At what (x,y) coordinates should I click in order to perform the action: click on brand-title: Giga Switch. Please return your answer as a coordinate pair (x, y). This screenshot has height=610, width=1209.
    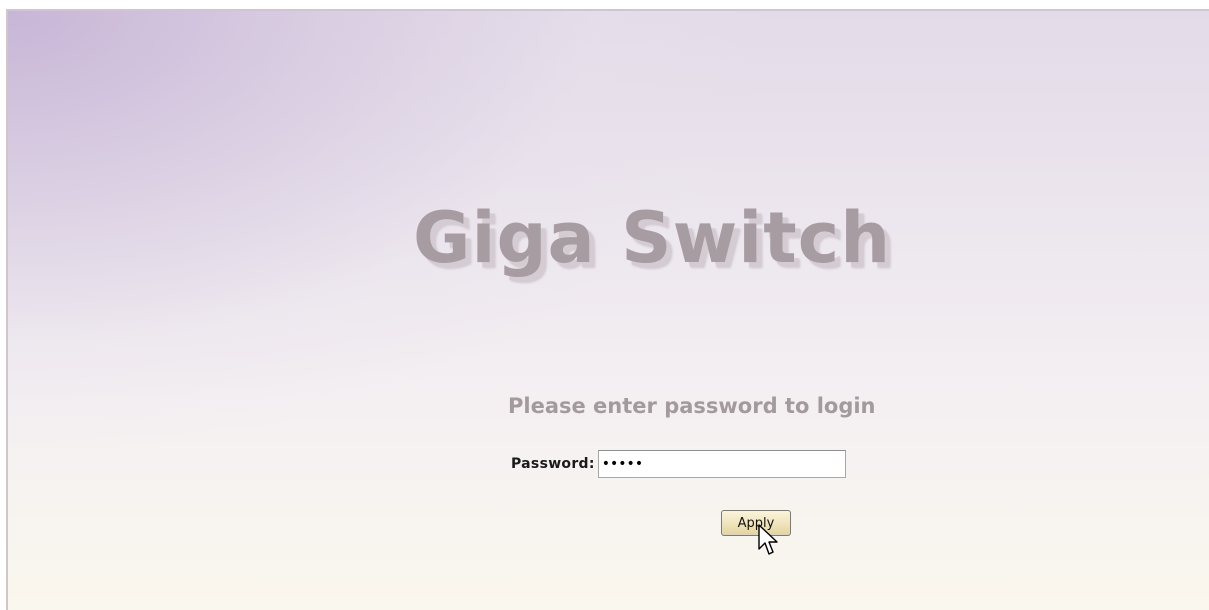
    Looking at the image, I should click on (652, 238).